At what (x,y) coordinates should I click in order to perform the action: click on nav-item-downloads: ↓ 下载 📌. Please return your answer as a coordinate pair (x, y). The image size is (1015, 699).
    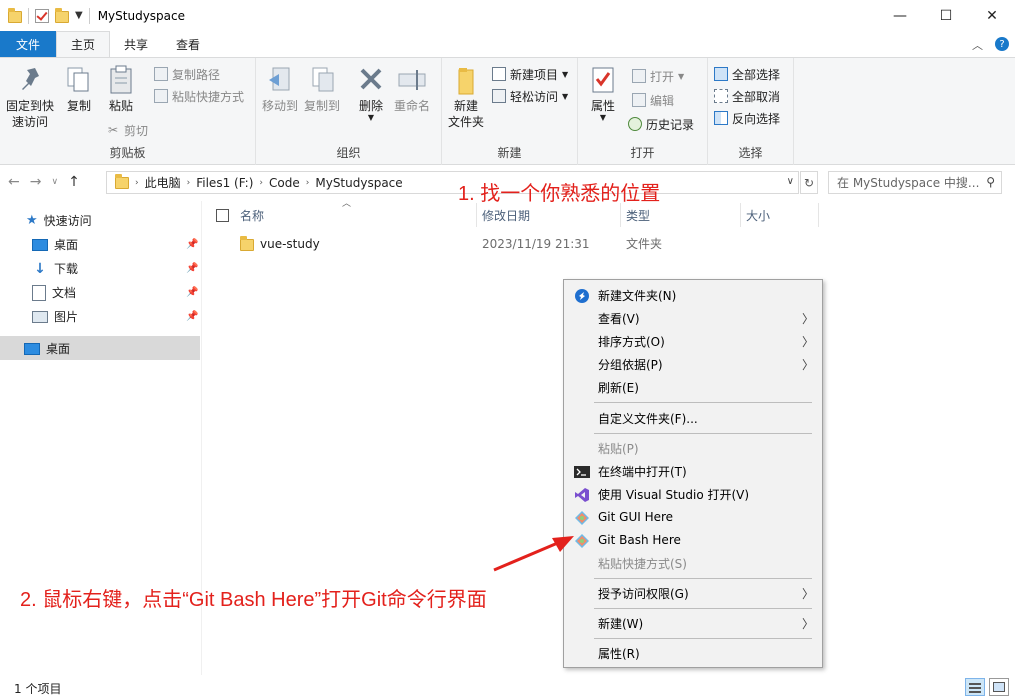
    Looking at the image, I should click on (117, 268).